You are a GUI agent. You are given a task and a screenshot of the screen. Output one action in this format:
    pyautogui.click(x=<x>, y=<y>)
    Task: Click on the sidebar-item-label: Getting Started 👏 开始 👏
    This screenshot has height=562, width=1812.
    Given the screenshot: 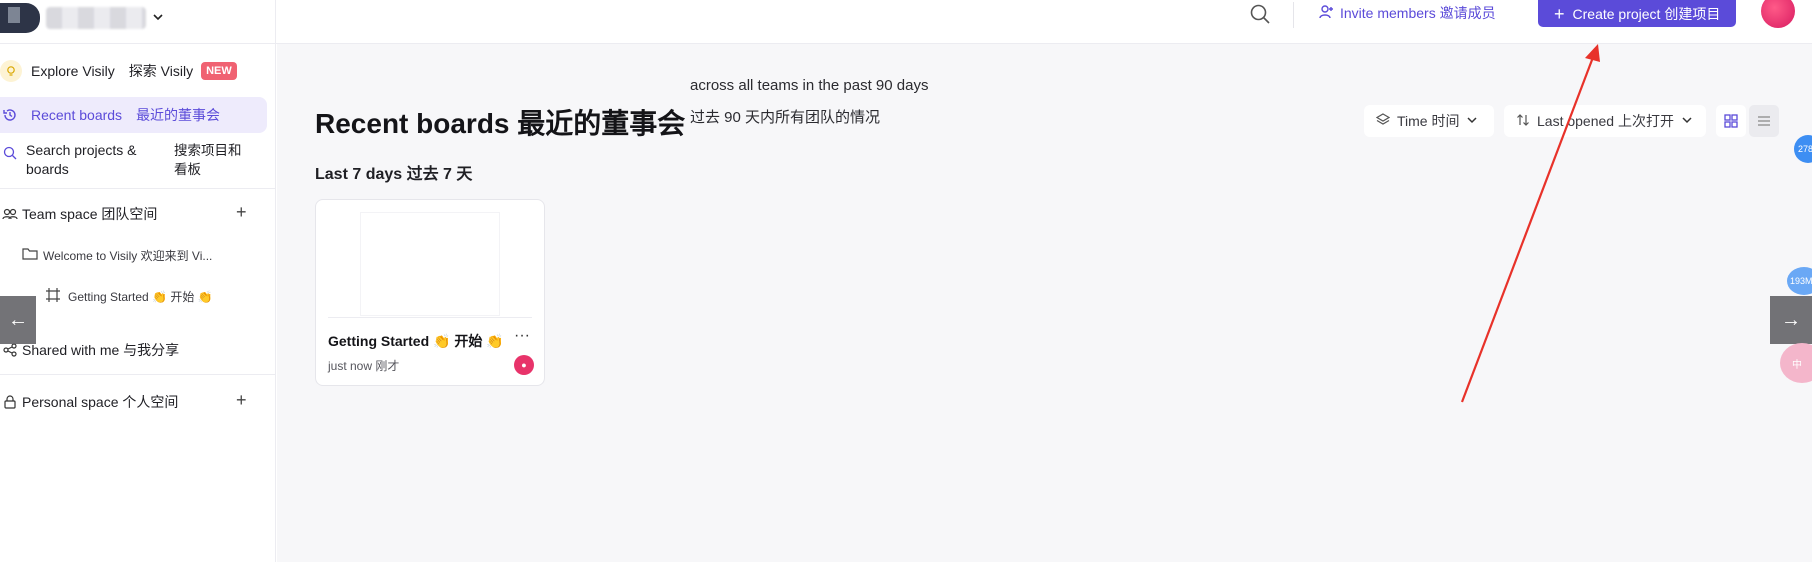 What is the action you would take?
    pyautogui.click(x=140, y=297)
    